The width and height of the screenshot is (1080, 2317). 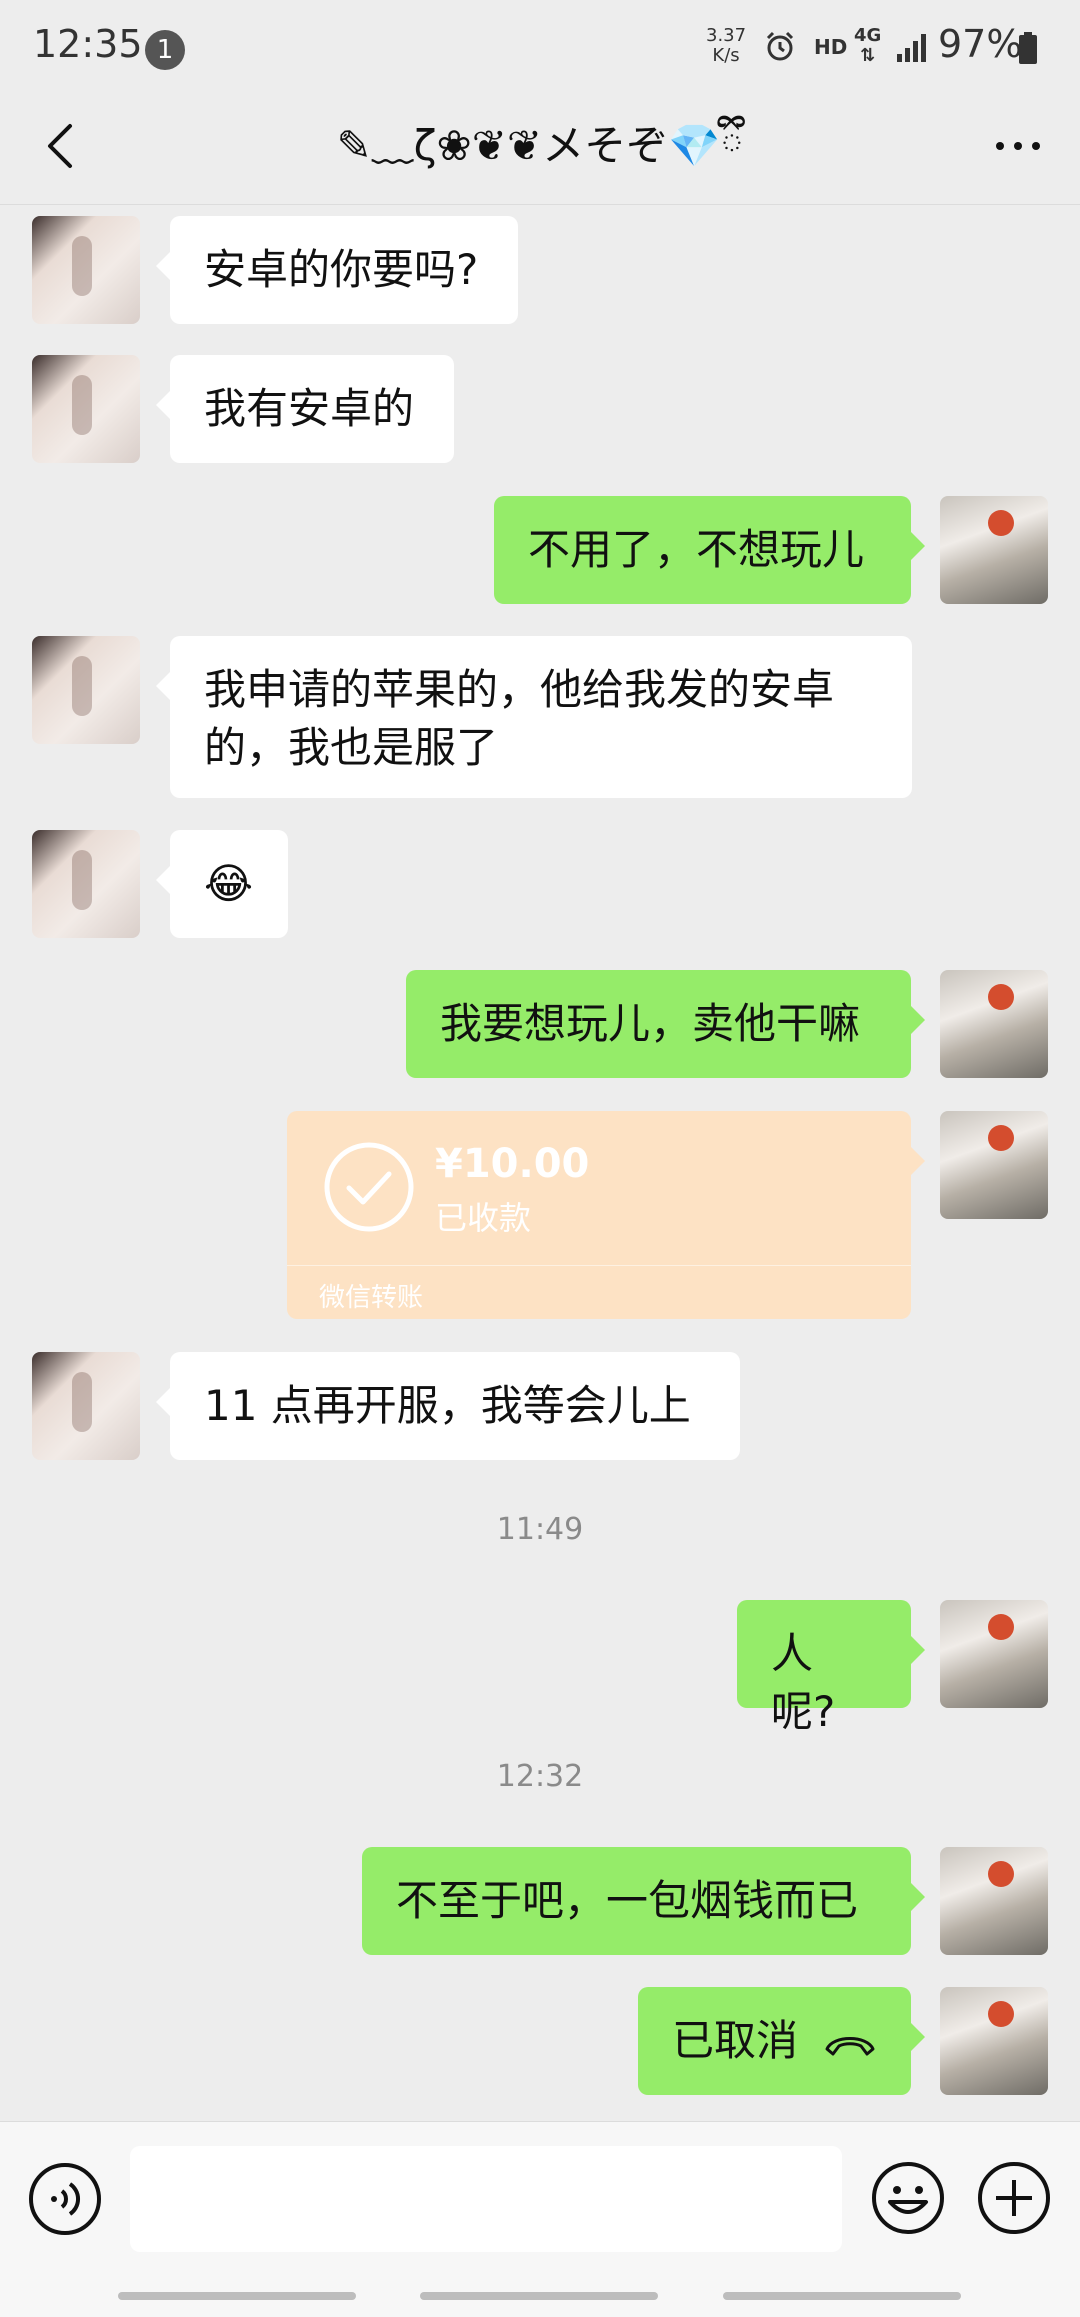 I want to click on alarm-icon, so click(x=780, y=46).